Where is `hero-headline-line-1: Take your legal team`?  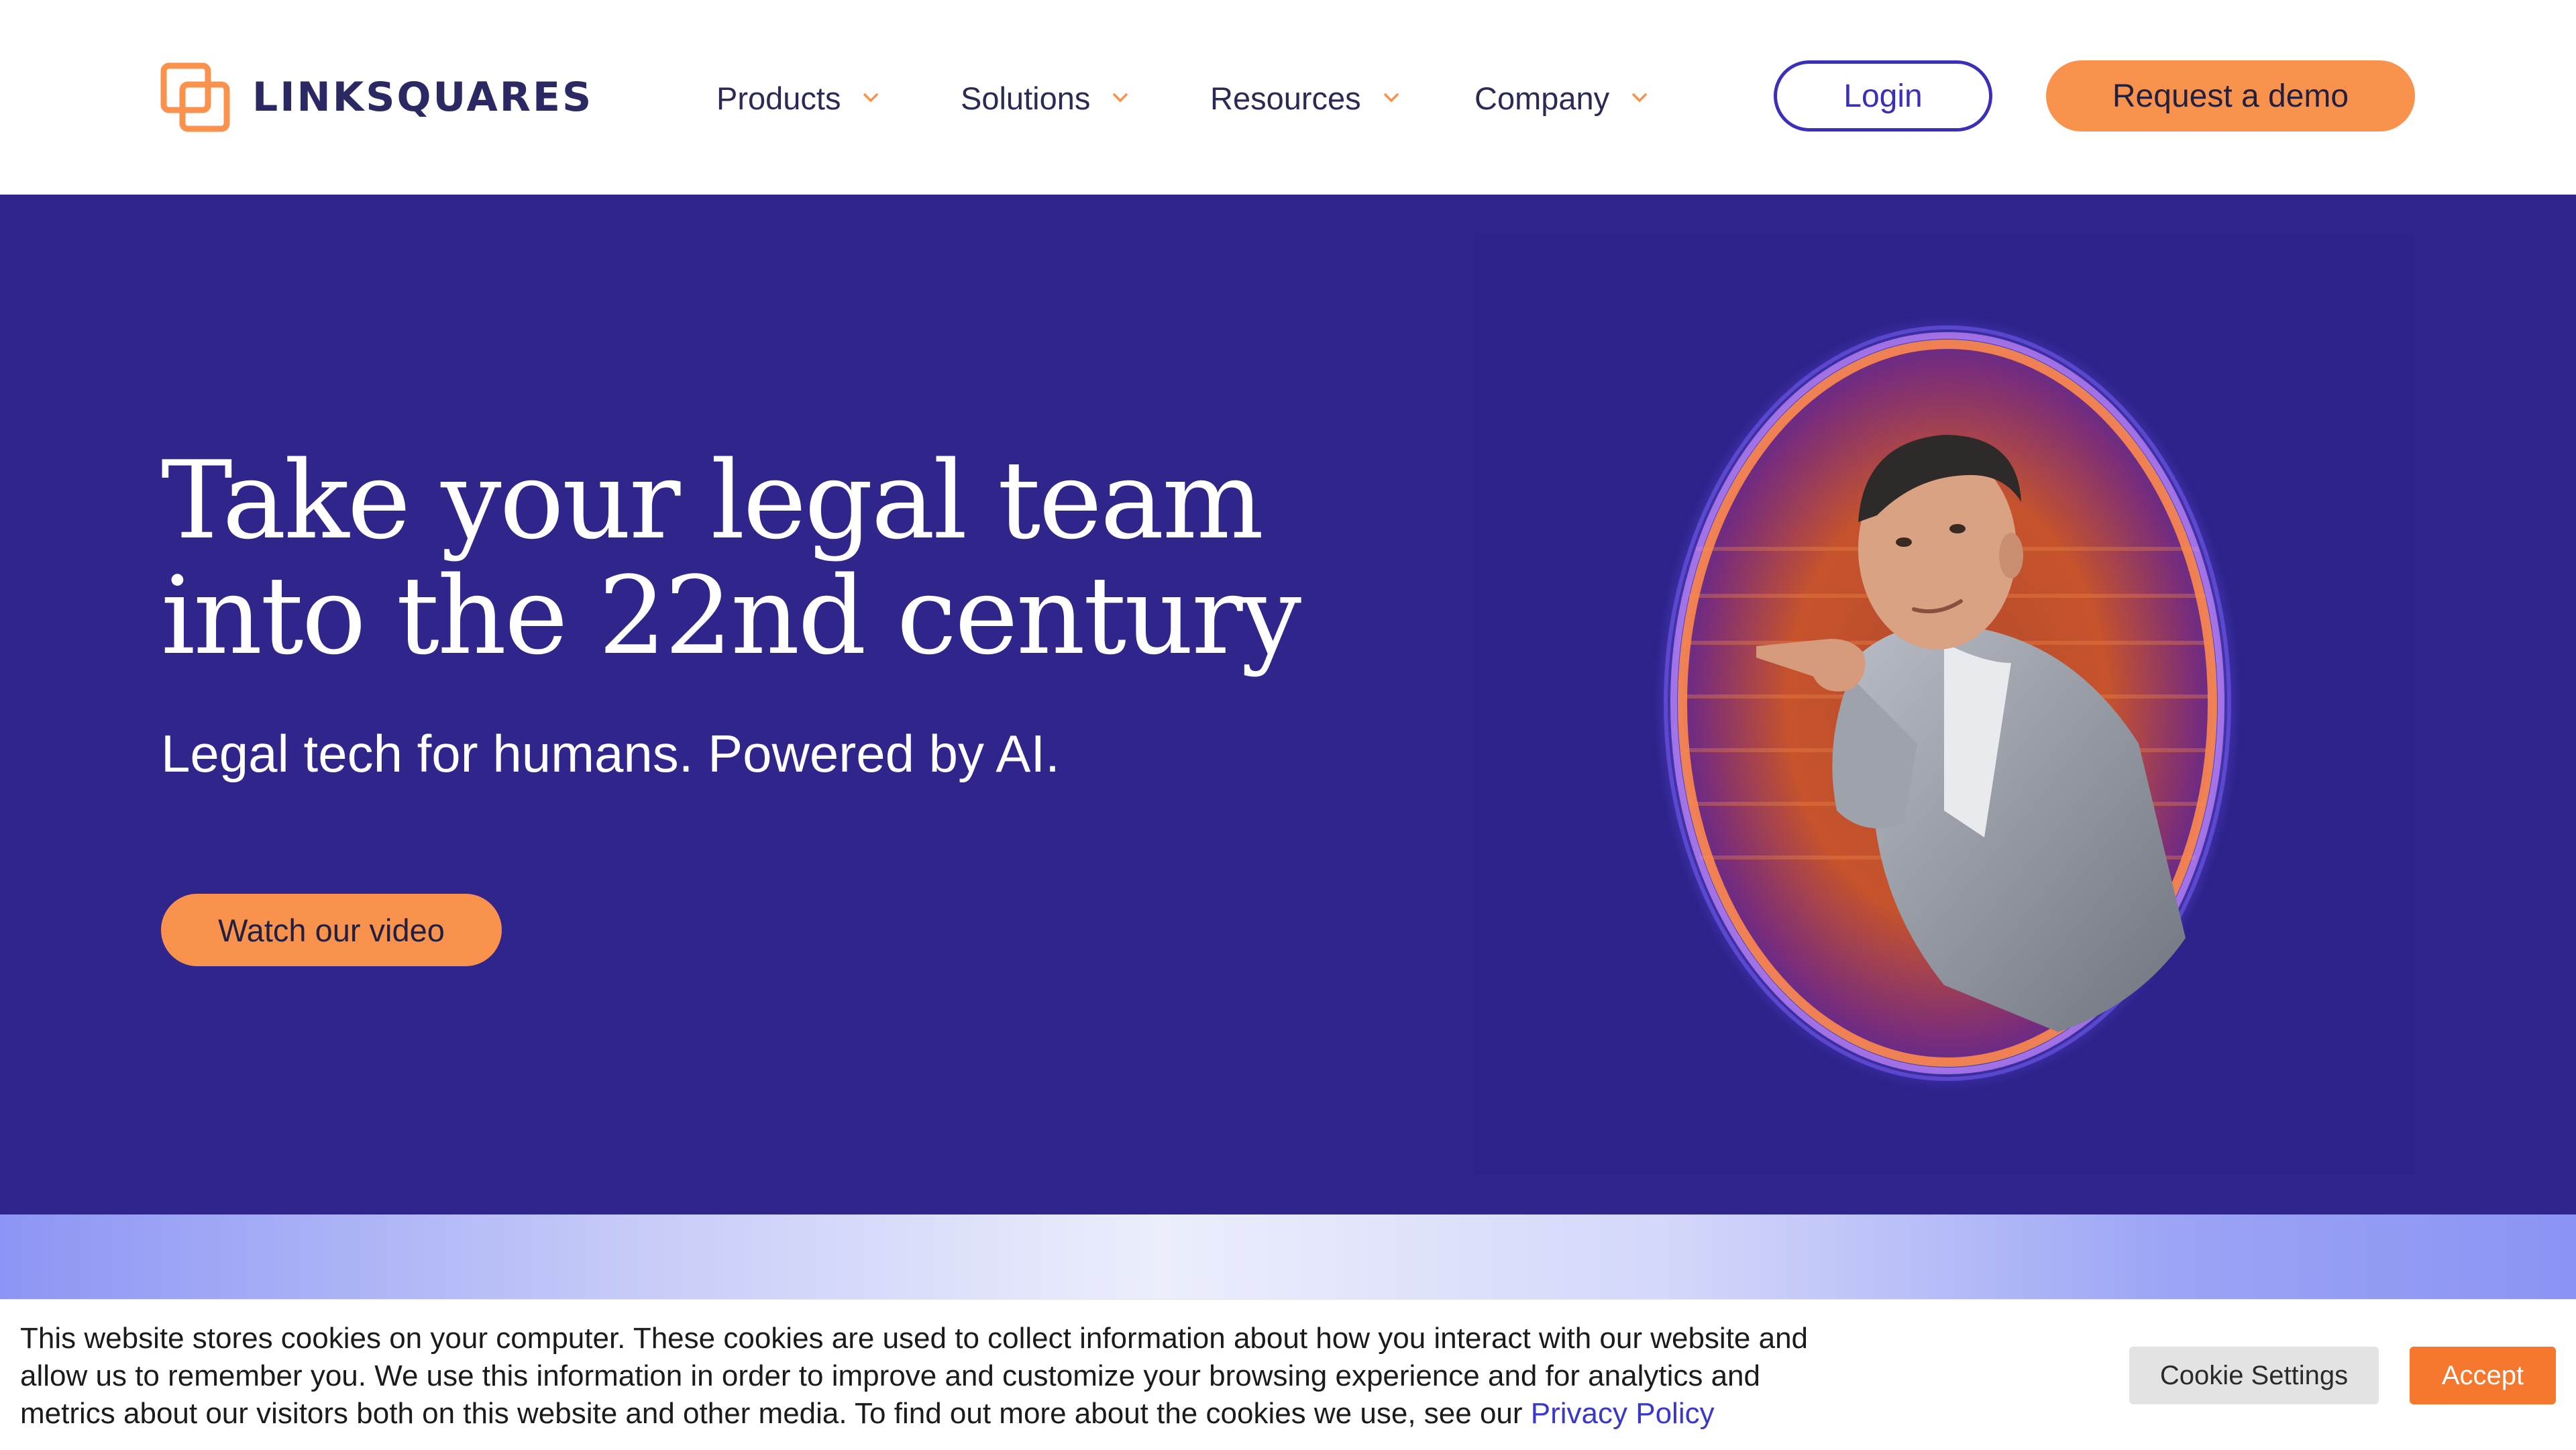 hero-headline-line-1: Take your legal team is located at coordinates (712, 500).